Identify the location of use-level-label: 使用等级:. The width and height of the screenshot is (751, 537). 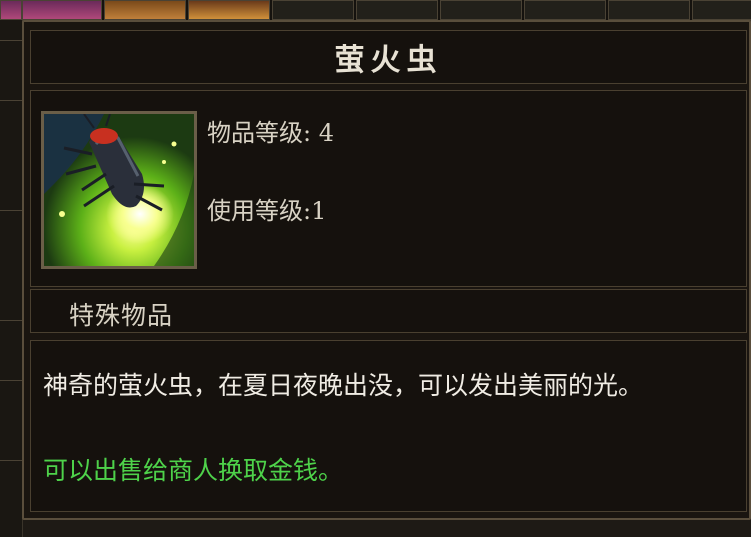
(259, 211).